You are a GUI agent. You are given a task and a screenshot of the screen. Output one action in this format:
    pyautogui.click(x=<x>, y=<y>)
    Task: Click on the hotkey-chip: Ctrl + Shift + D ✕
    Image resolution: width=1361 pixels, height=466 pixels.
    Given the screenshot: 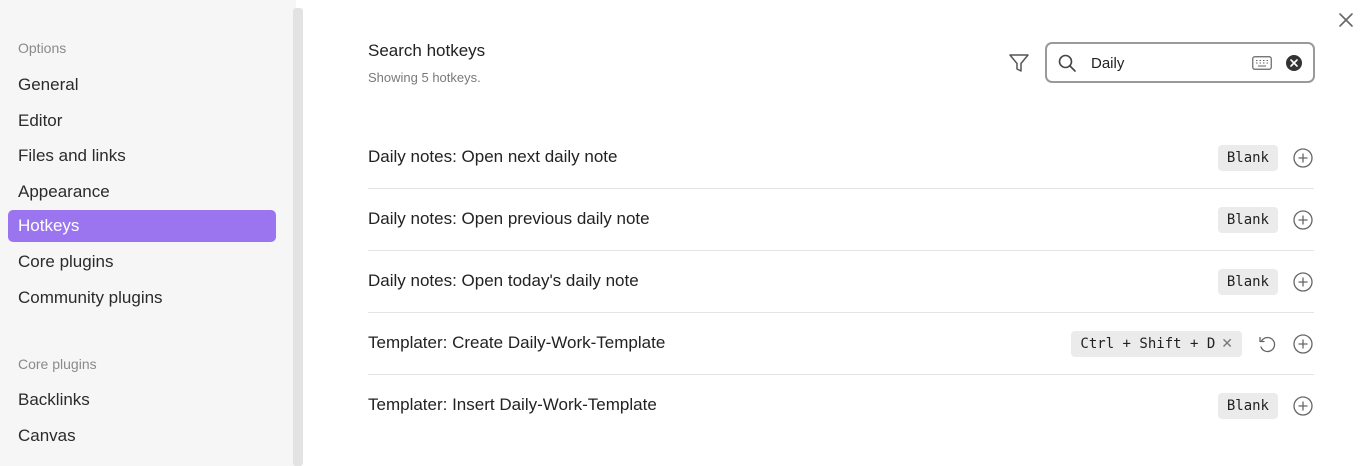 What is the action you would take?
    pyautogui.click(x=1156, y=344)
    